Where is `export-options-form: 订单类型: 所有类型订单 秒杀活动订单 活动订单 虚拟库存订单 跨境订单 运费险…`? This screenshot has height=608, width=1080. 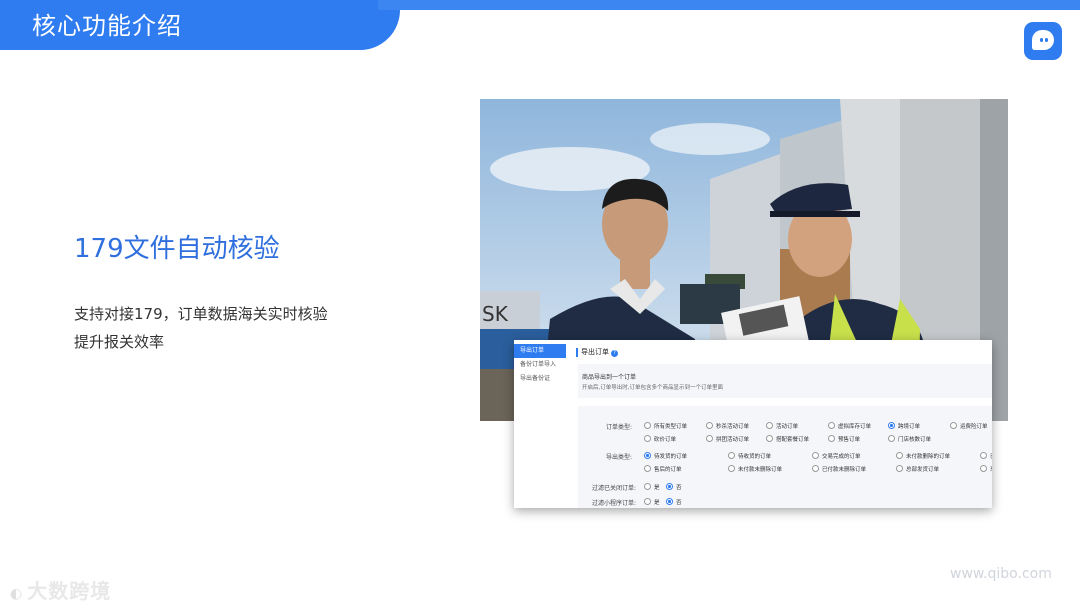
export-options-form: 订单类型: 所有类型订单 秒杀活动订单 活动订单 虚拟库存订单 跨境订单 运费险… is located at coordinates (785, 457).